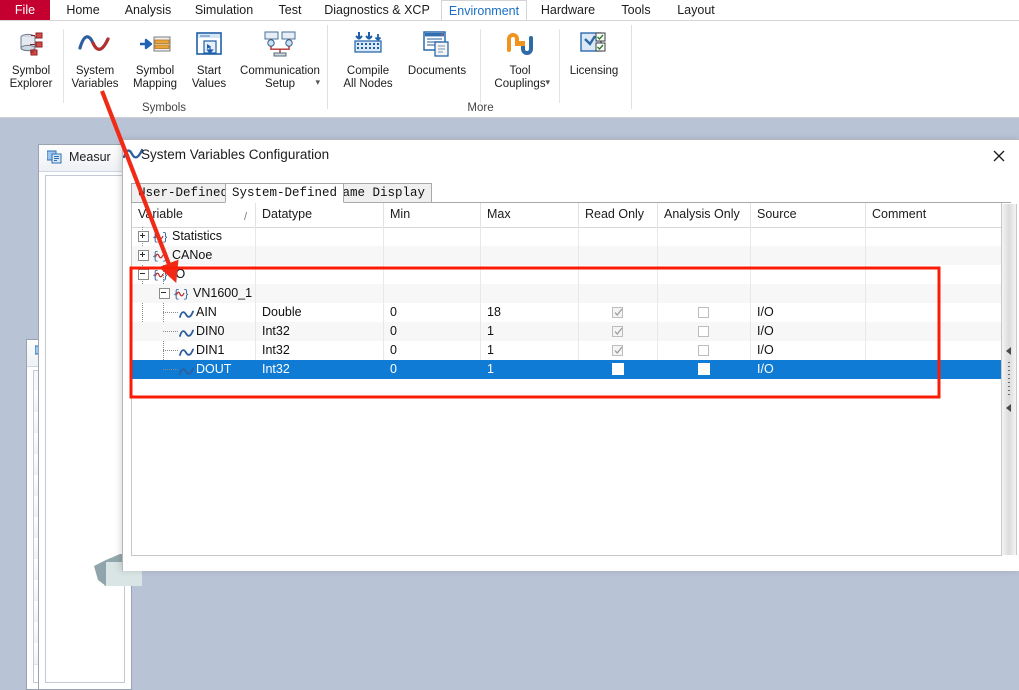 The height and width of the screenshot is (690, 1019). Describe the element at coordinates (437, 51) in the screenshot. I see `ribbon-button-documents: Documents` at that location.